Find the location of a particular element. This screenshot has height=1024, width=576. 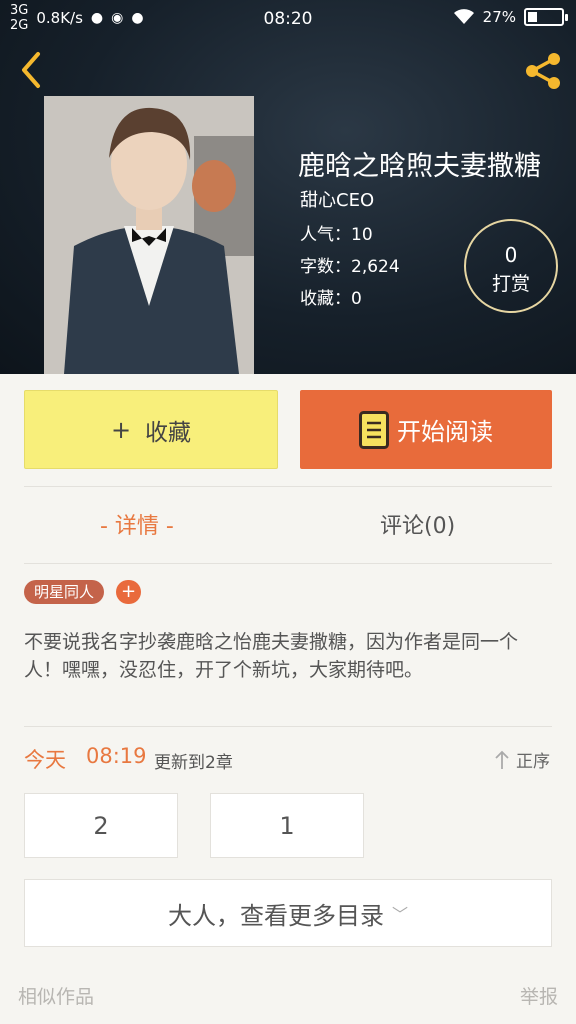

chapter-item: 1 is located at coordinates (287, 825).